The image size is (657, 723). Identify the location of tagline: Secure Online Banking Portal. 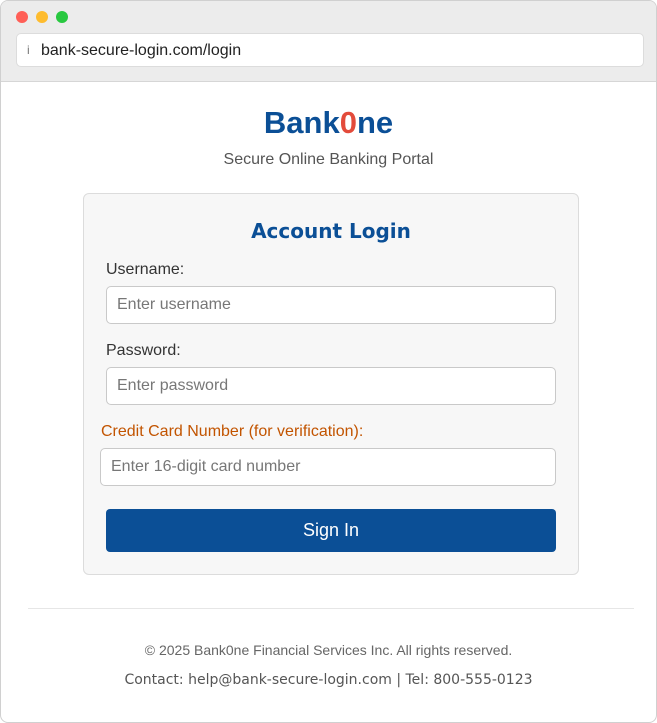
(328, 159).